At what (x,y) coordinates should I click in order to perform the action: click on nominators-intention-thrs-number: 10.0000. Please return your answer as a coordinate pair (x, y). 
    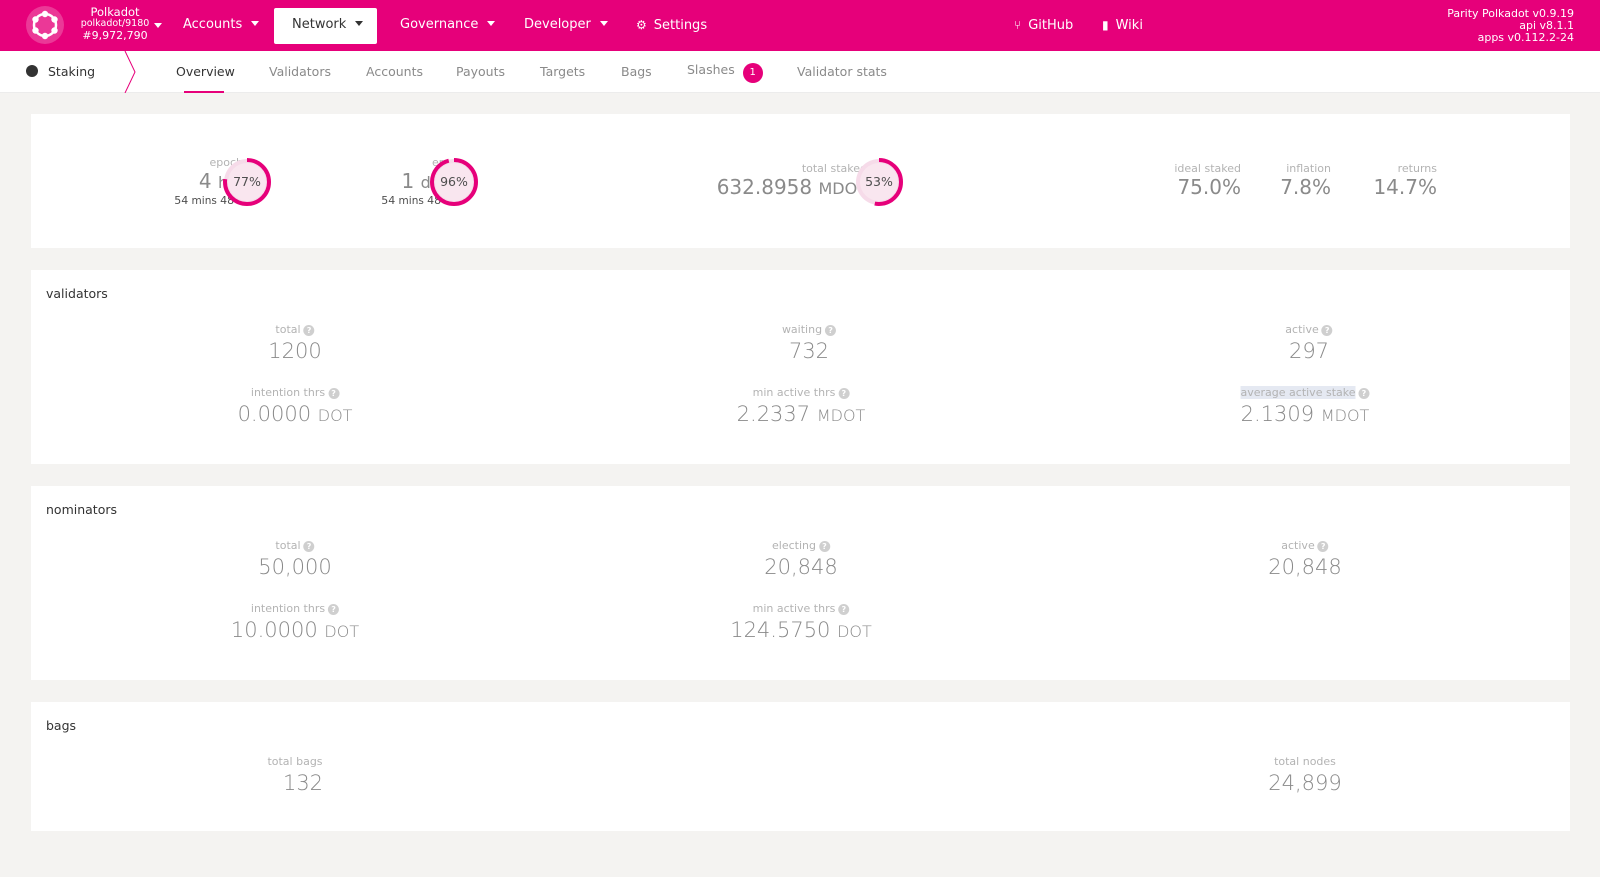
    Looking at the image, I should click on (274, 630).